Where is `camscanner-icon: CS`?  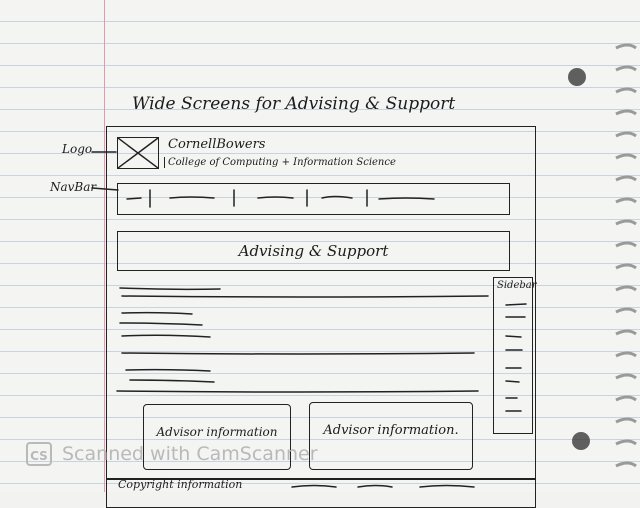
camscanner-icon: CS is located at coordinates (39, 454).